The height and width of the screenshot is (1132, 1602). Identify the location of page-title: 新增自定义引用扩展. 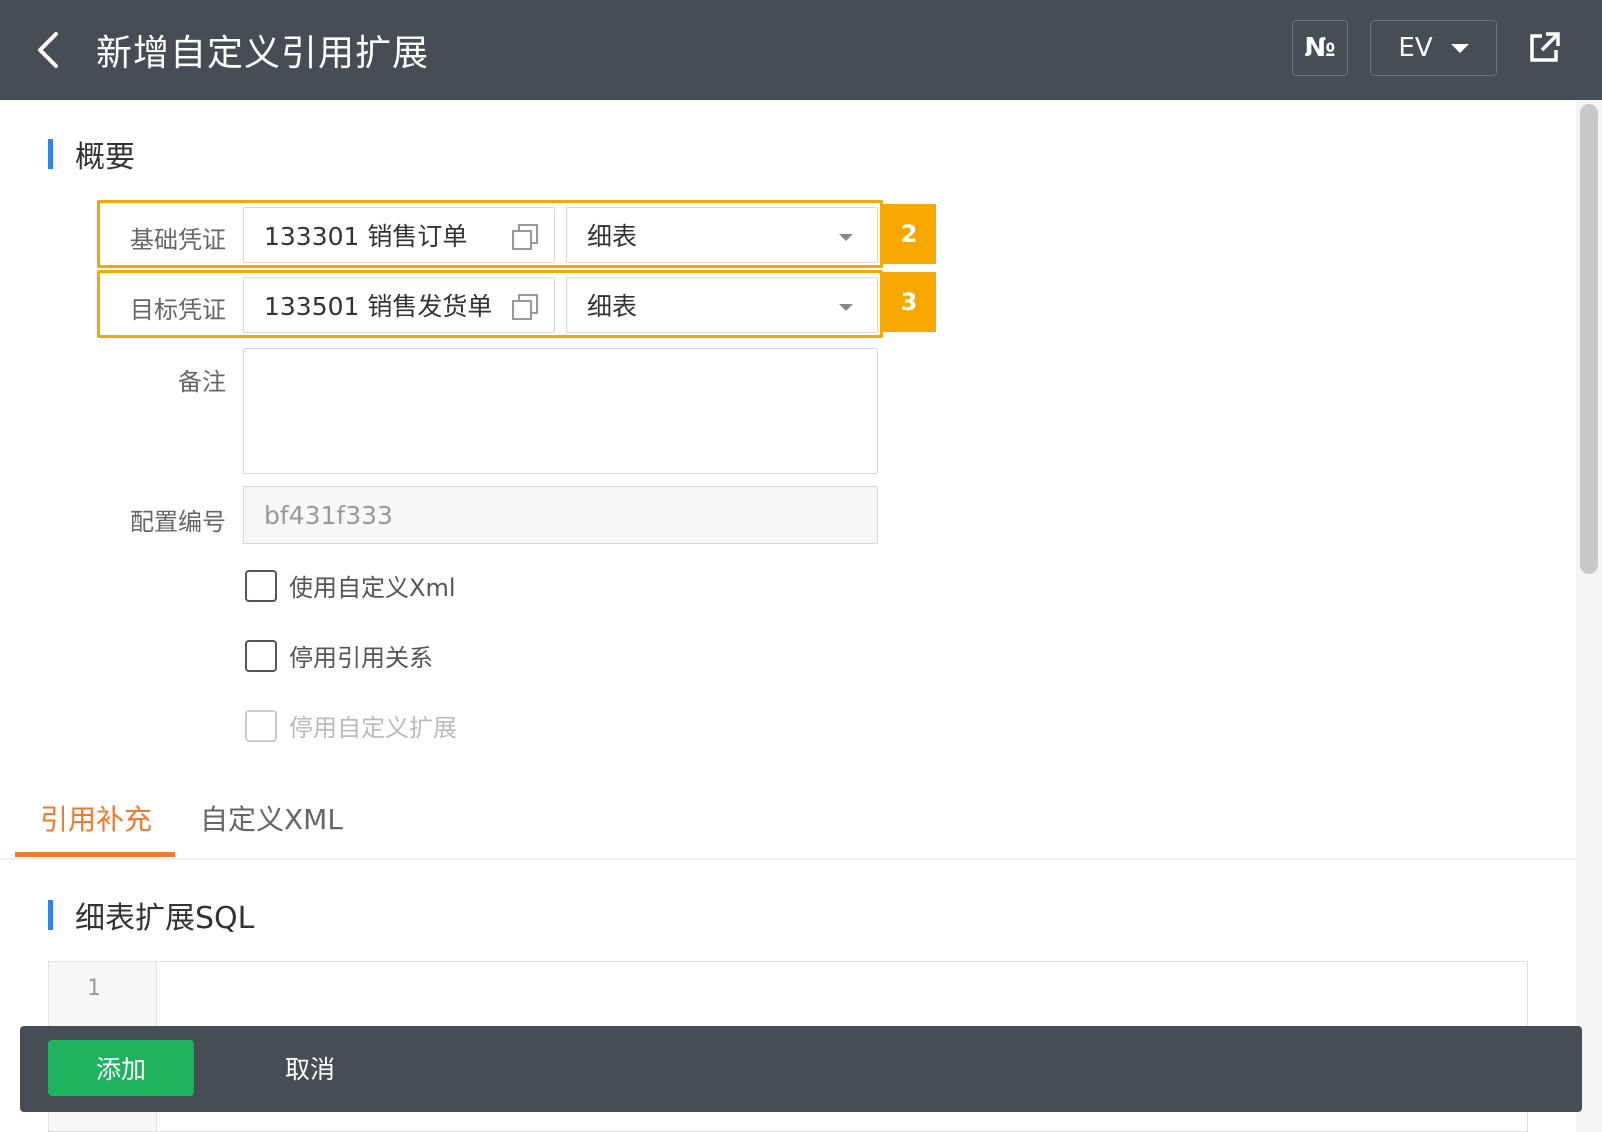
(263, 53).